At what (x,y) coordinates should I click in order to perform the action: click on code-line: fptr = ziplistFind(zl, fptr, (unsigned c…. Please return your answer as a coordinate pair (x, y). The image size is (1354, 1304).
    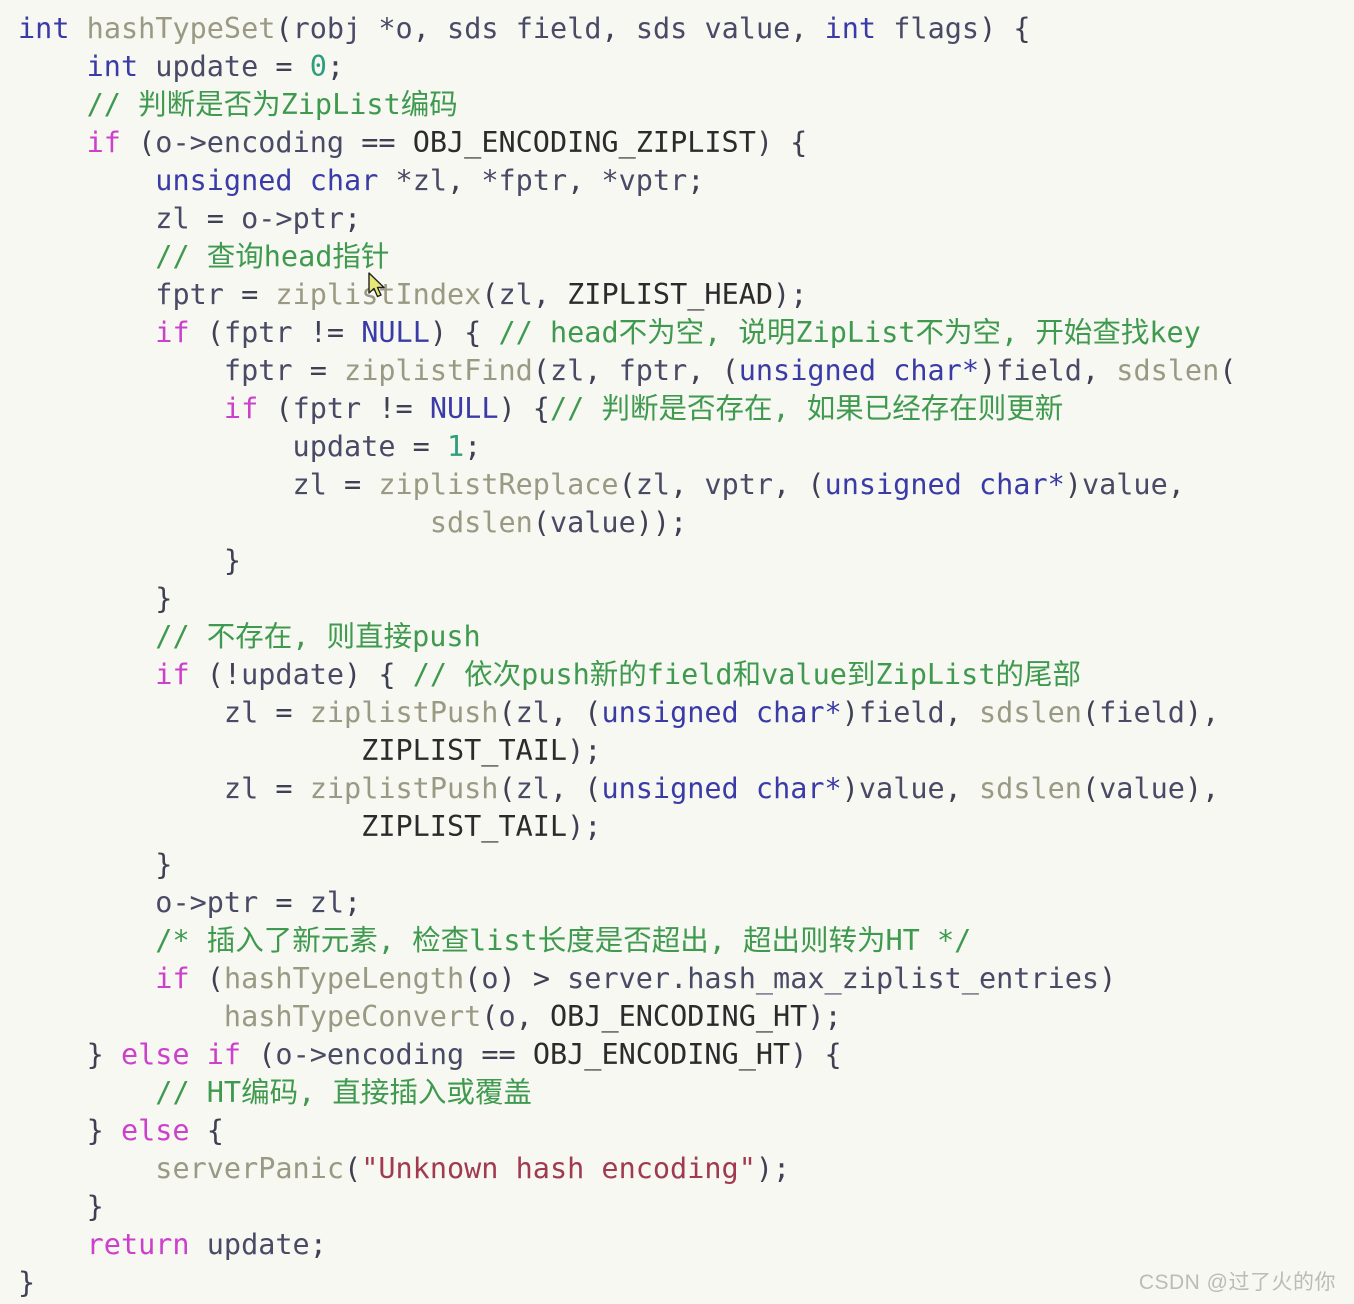
    Looking at the image, I should click on (677, 371).